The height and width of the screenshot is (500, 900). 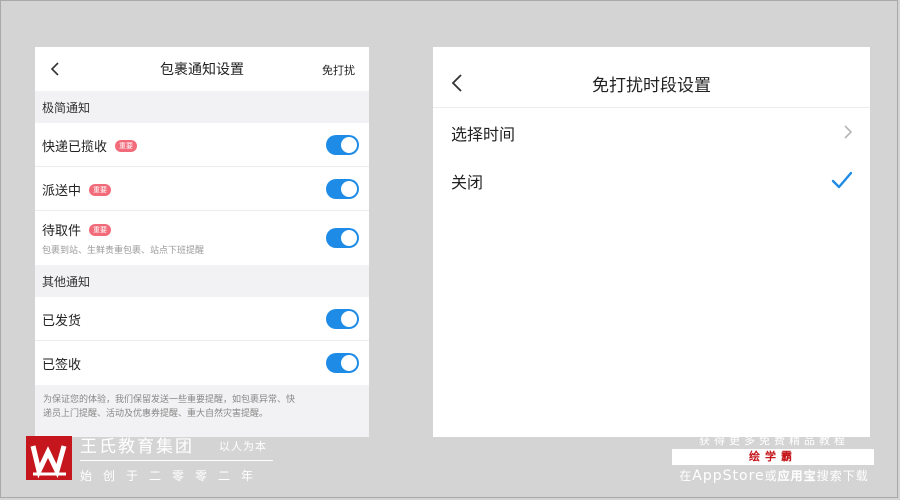 What do you see at coordinates (243, 446) in the screenshot?
I see `brand-slogan: 以人为本` at bounding box center [243, 446].